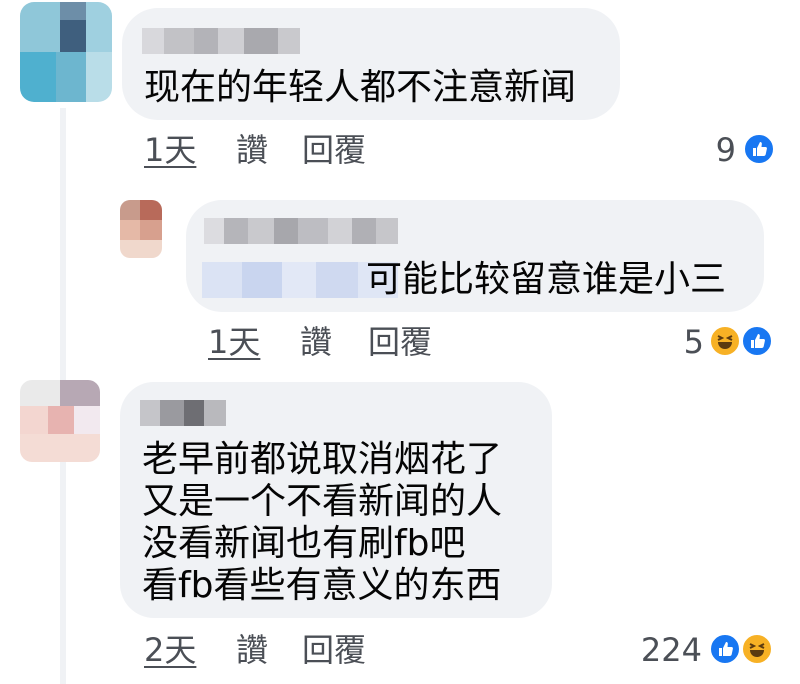 The image size is (800, 684). Describe the element at coordinates (322, 501) in the screenshot. I see `comment-text-line: 又是一个不看新闻的人` at that location.